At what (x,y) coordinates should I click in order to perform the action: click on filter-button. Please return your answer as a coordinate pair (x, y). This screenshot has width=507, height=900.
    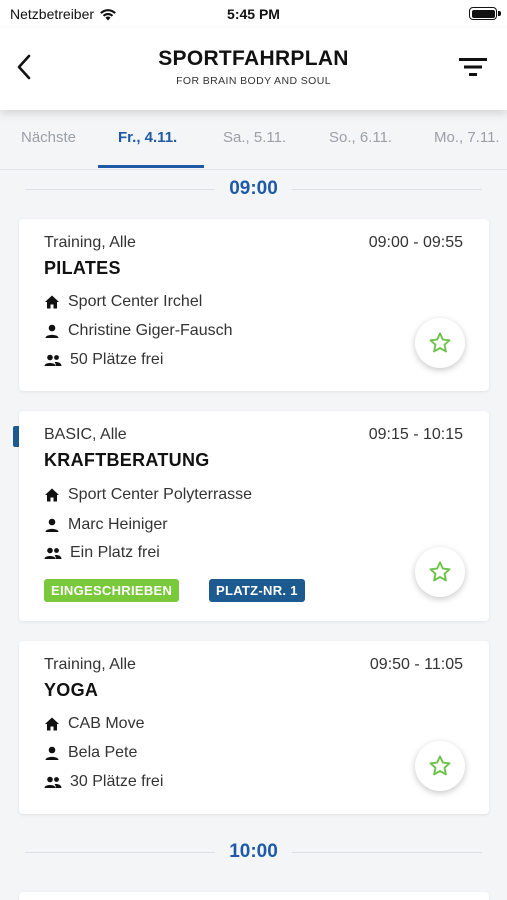
    Looking at the image, I should click on (473, 67).